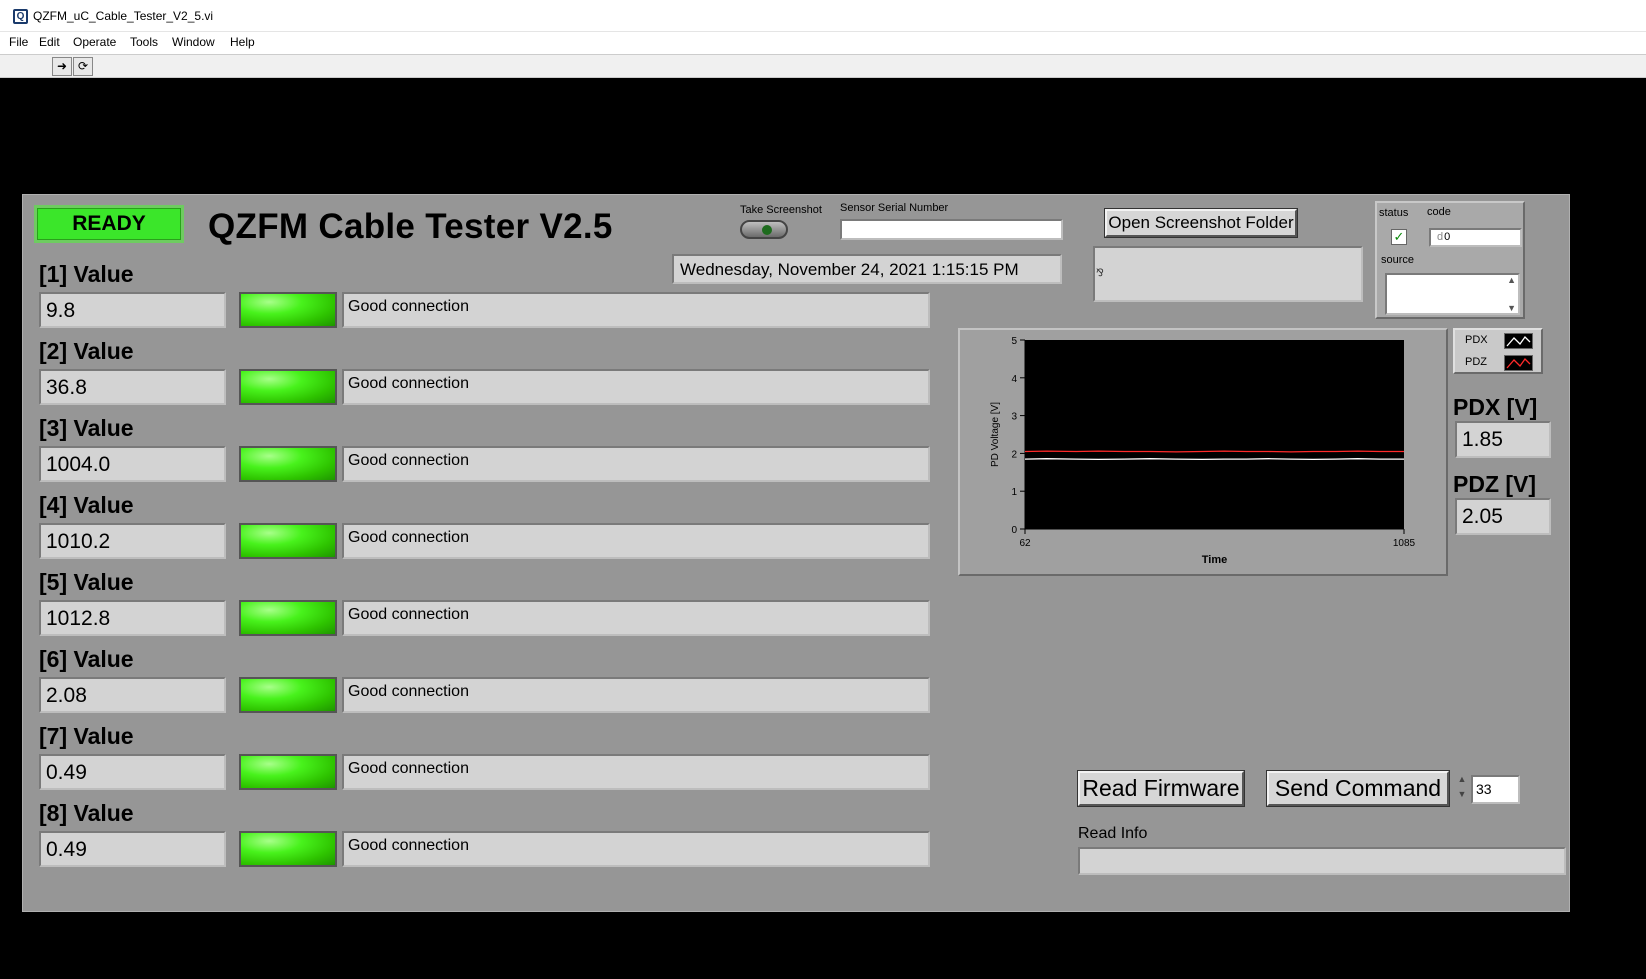 The width and height of the screenshot is (1646, 979). What do you see at coordinates (193, 42) in the screenshot?
I see `menu-window: Window` at bounding box center [193, 42].